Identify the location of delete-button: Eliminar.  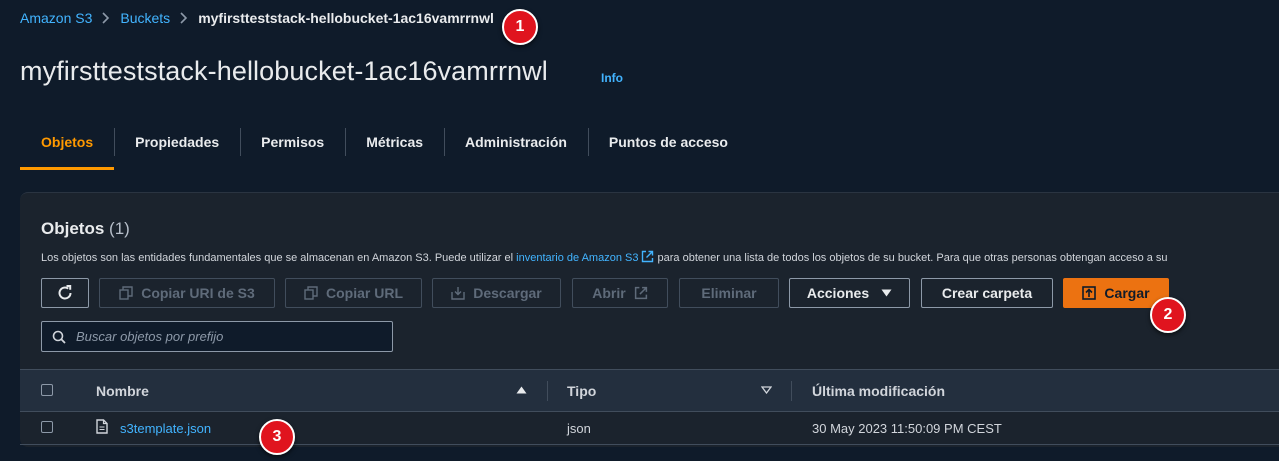
(729, 293).